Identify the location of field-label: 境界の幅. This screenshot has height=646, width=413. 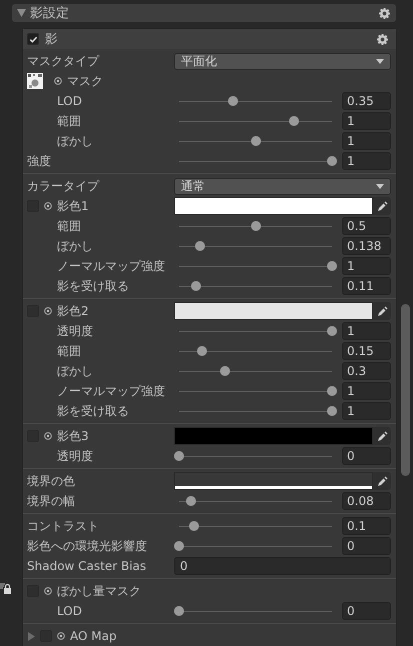
(51, 501).